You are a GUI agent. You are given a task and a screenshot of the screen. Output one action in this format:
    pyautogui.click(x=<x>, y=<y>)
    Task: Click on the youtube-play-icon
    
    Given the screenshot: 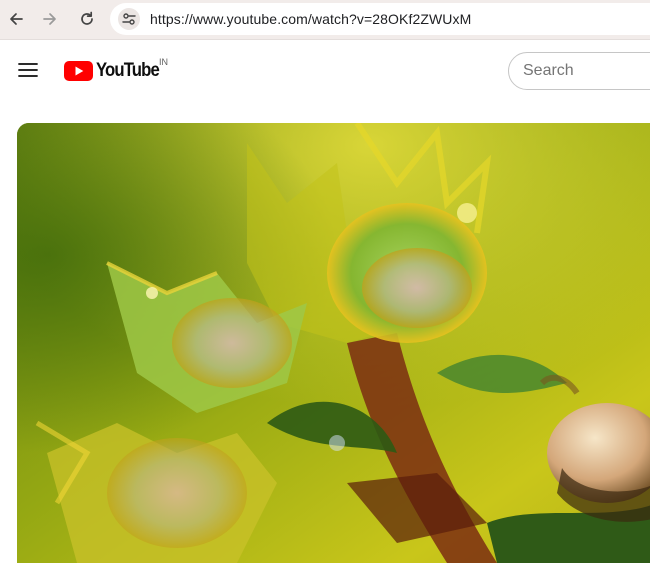 What is the action you would take?
    pyautogui.click(x=78, y=71)
    